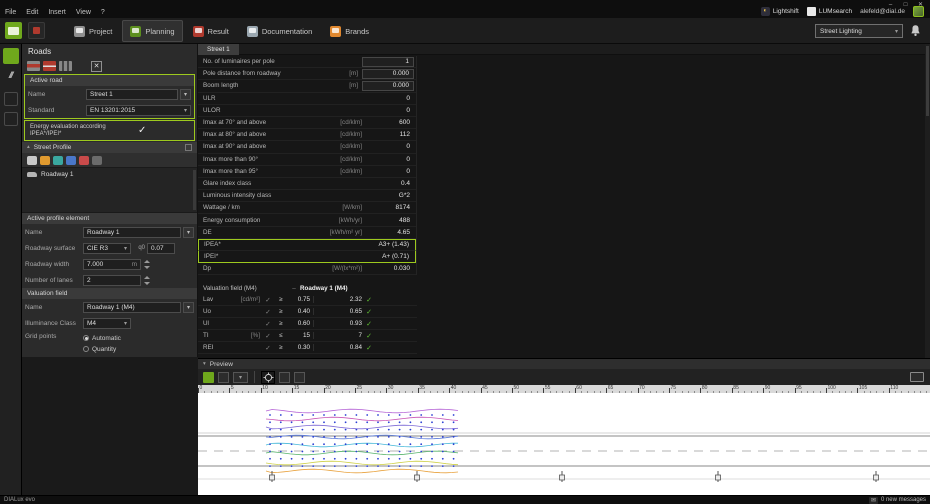 The image size is (930, 504). I want to click on fullscreen-monitor-icon, so click(917, 377).